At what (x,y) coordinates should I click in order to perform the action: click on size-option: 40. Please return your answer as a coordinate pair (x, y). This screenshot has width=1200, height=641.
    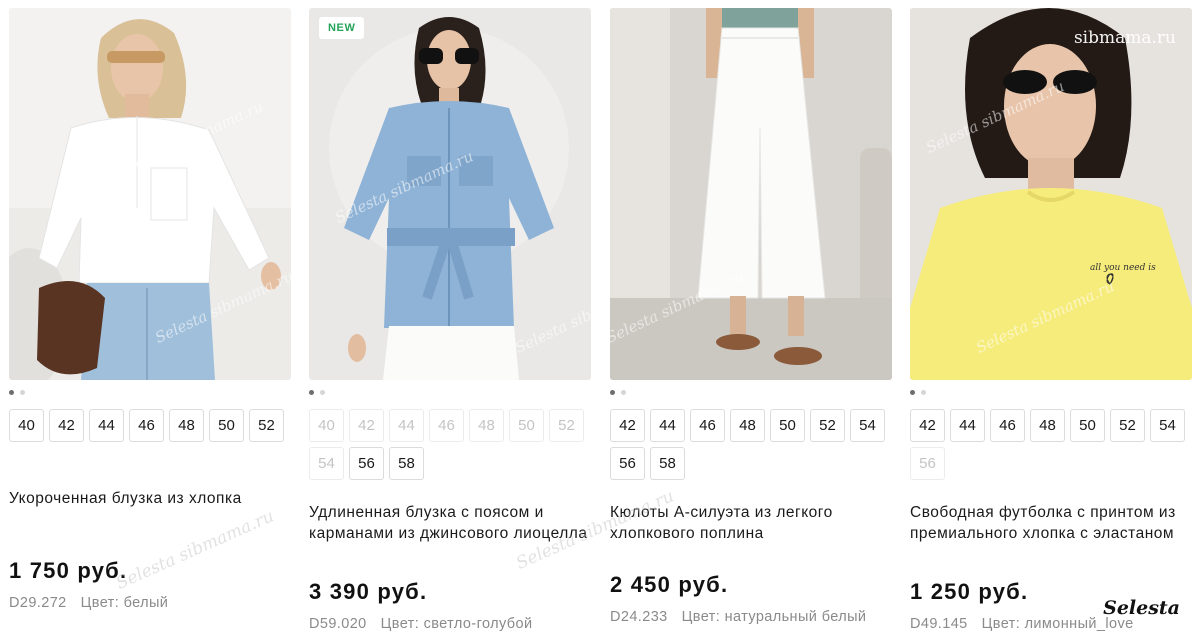
    Looking at the image, I should click on (26, 425).